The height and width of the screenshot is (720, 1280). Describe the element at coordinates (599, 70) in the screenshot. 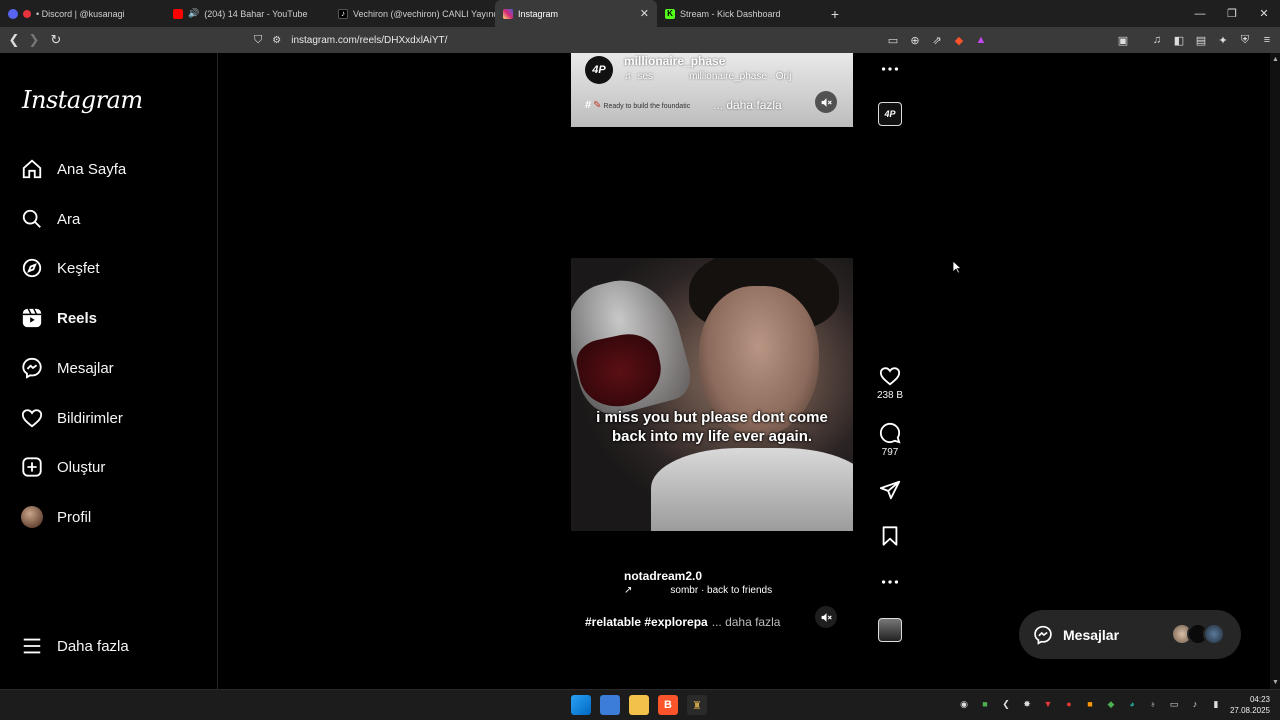

I see `reel-author-avatar: 4P` at that location.